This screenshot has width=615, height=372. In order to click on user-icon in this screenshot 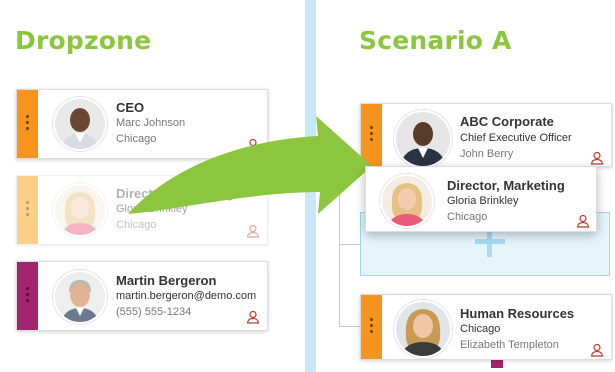, I will do `click(583, 221)`.